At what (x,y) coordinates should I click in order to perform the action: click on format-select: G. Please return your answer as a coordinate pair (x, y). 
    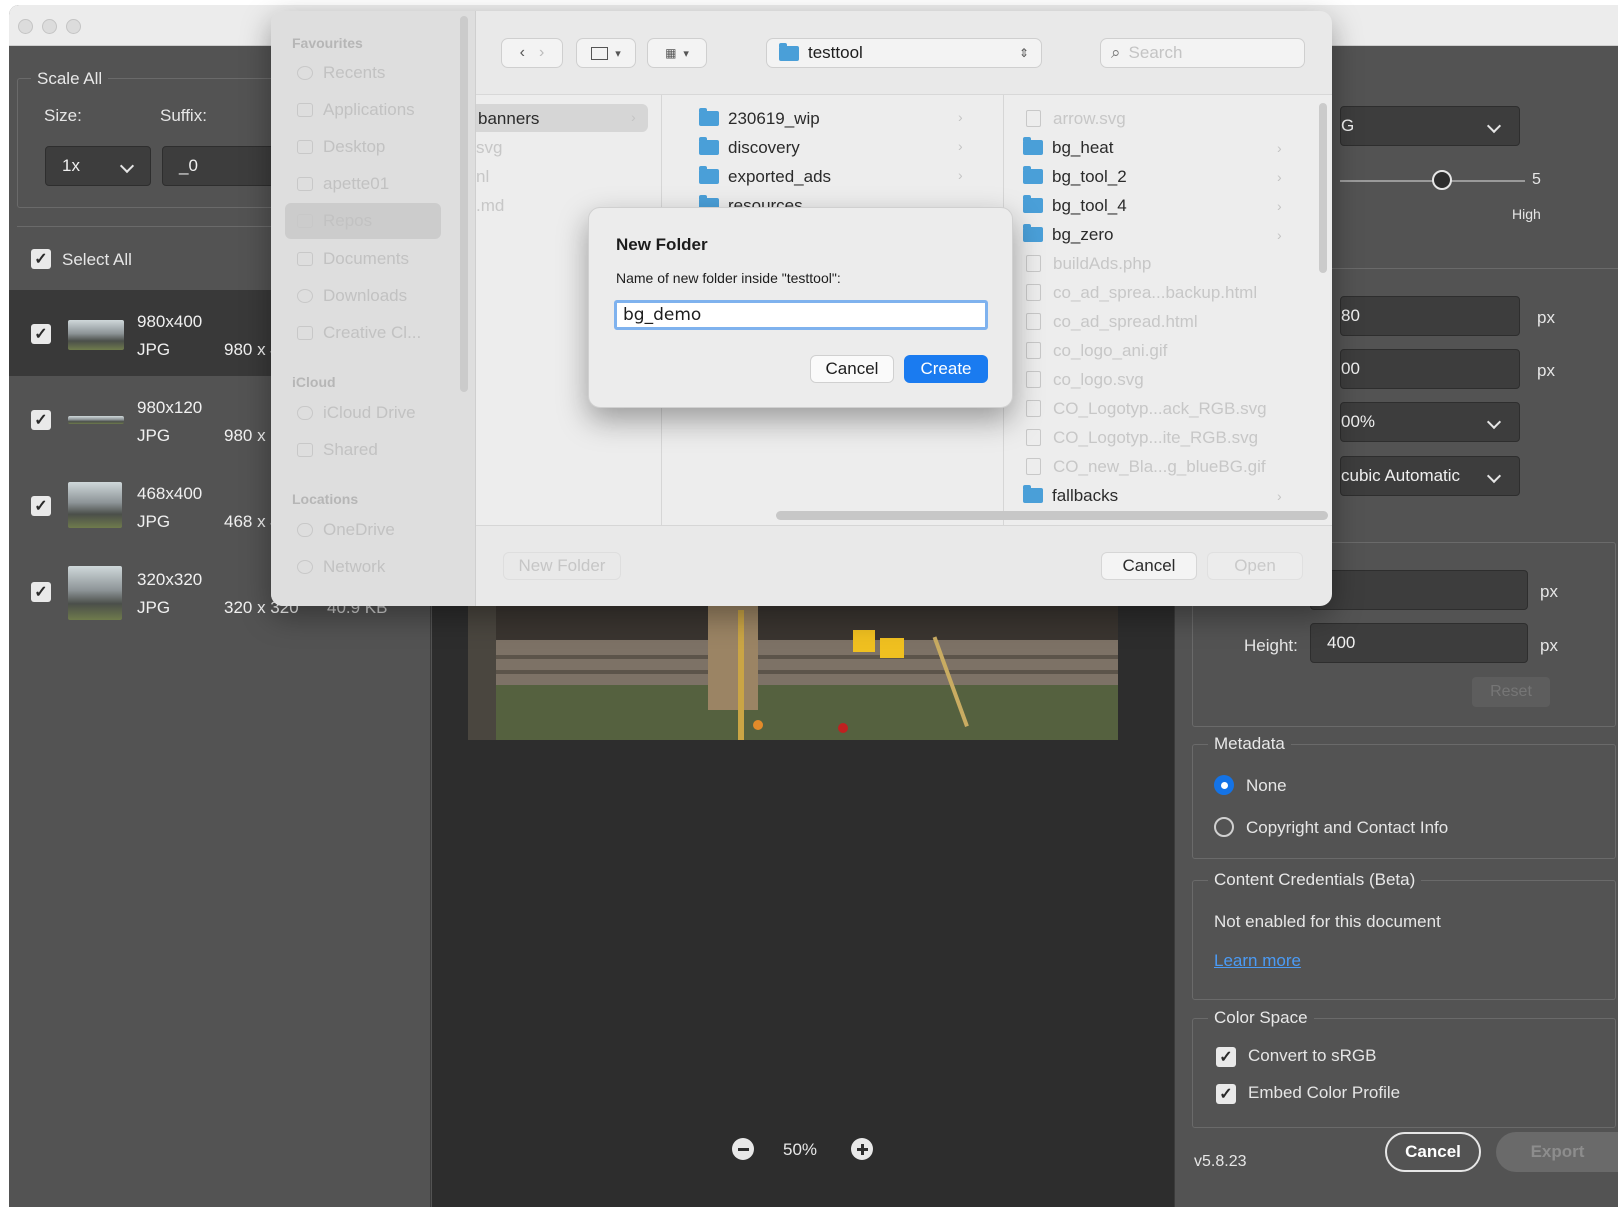
    Looking at the image, I should click on (1430, 126).